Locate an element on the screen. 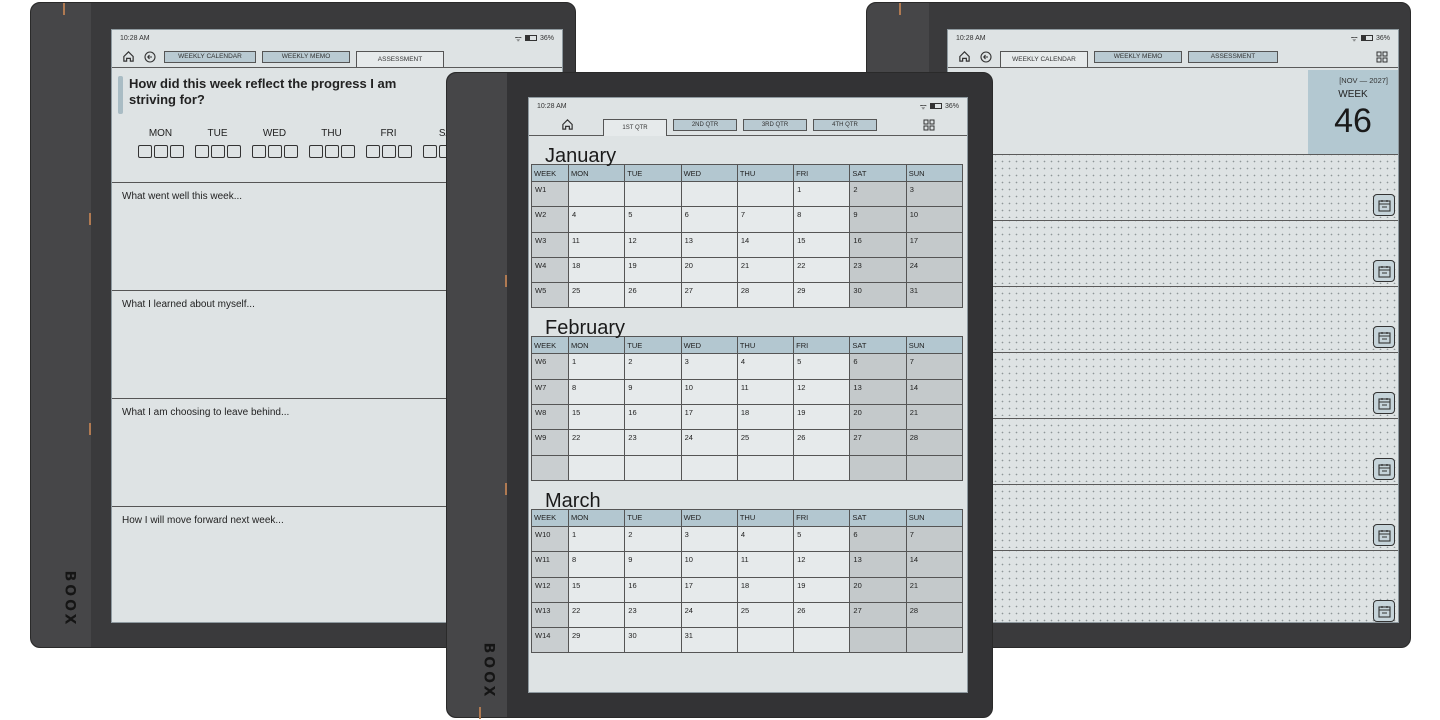  tab-weekly-memo: WEEKLY MEMO is located at coordinates (306, 56).